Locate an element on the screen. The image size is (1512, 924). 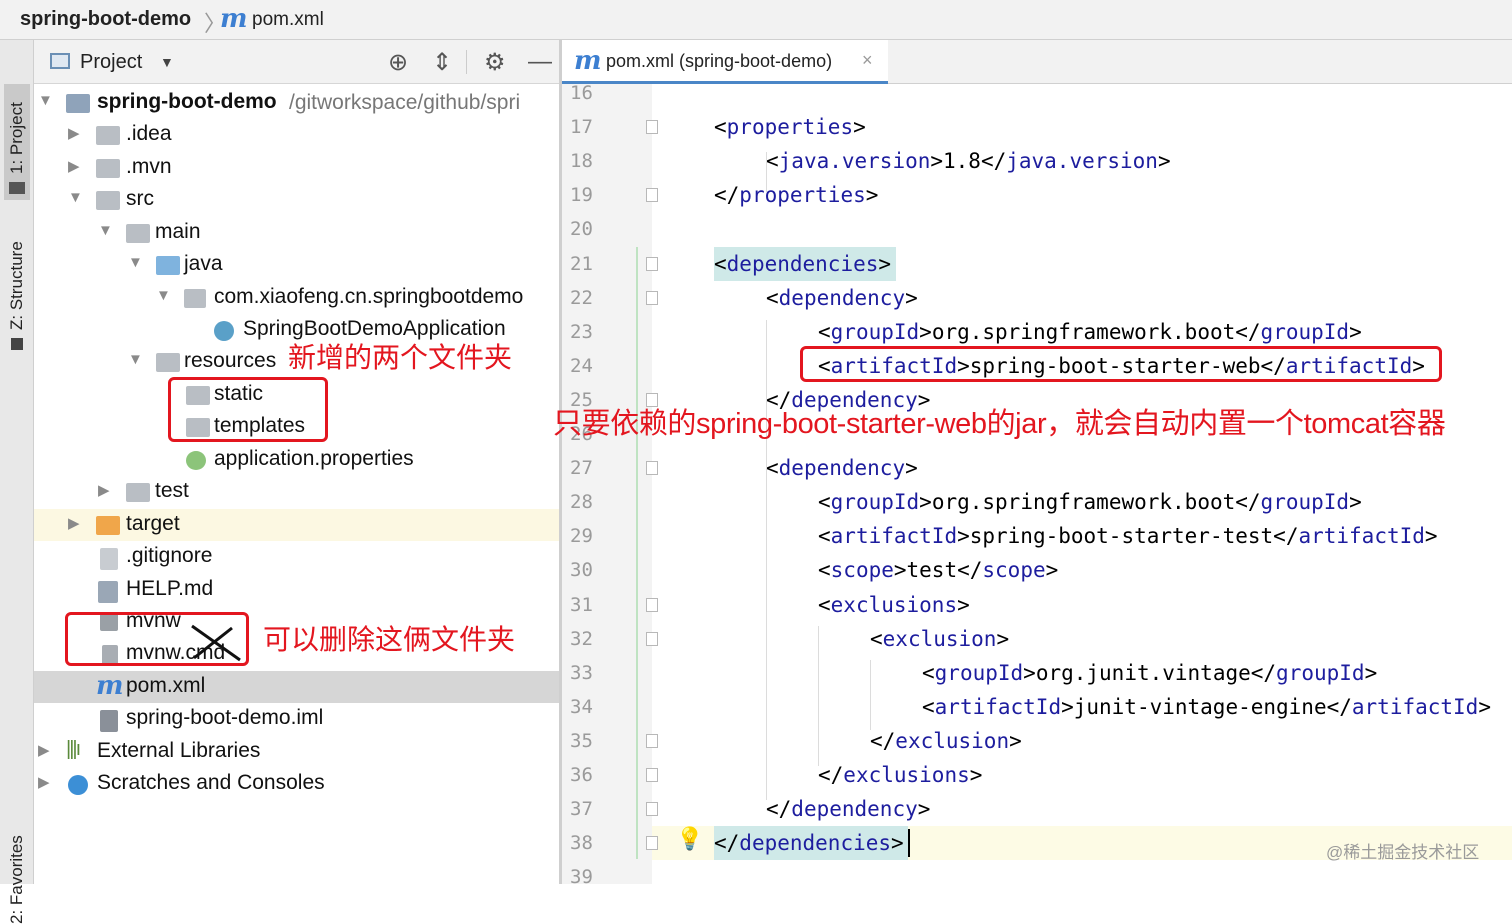
tree-item-target: ▶ target is located at coordinates (297, 525).